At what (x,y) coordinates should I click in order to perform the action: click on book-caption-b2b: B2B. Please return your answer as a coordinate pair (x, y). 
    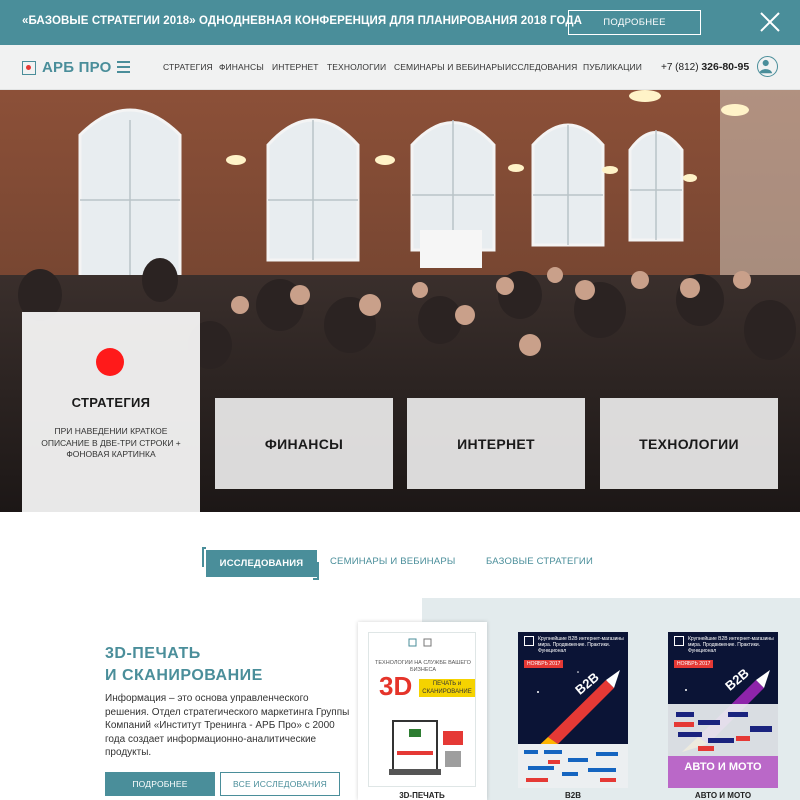
    Looking at the image, I should click on (573, 795).